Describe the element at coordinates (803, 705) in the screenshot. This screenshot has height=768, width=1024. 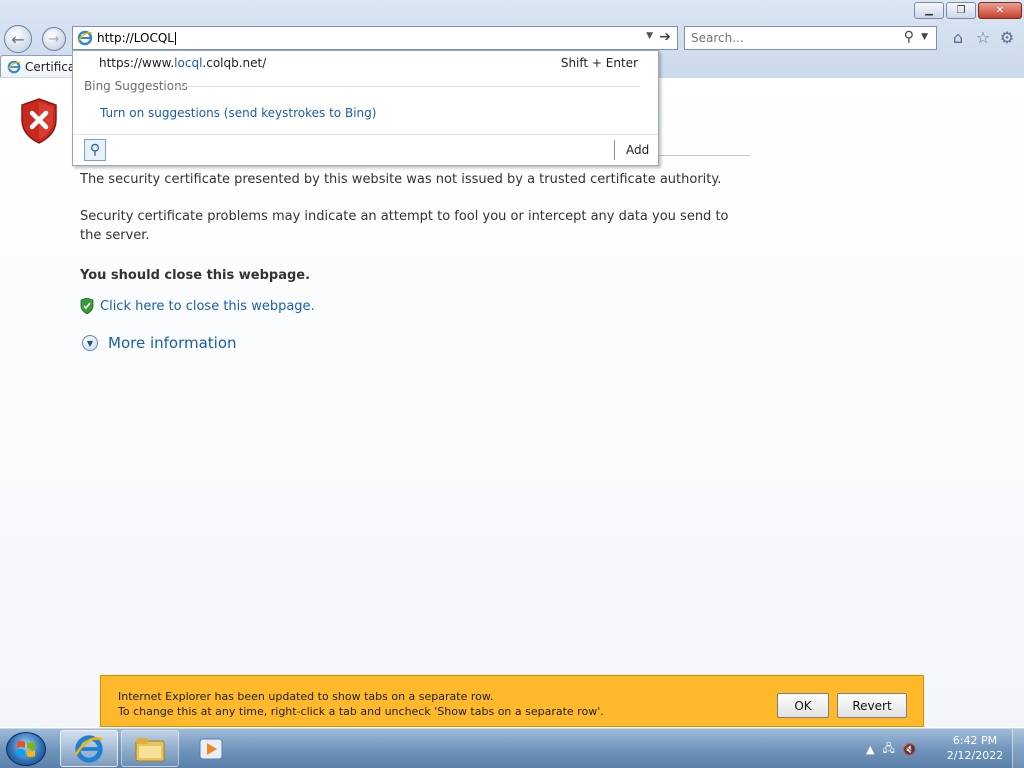
I see `ok-button: OK` at that location.